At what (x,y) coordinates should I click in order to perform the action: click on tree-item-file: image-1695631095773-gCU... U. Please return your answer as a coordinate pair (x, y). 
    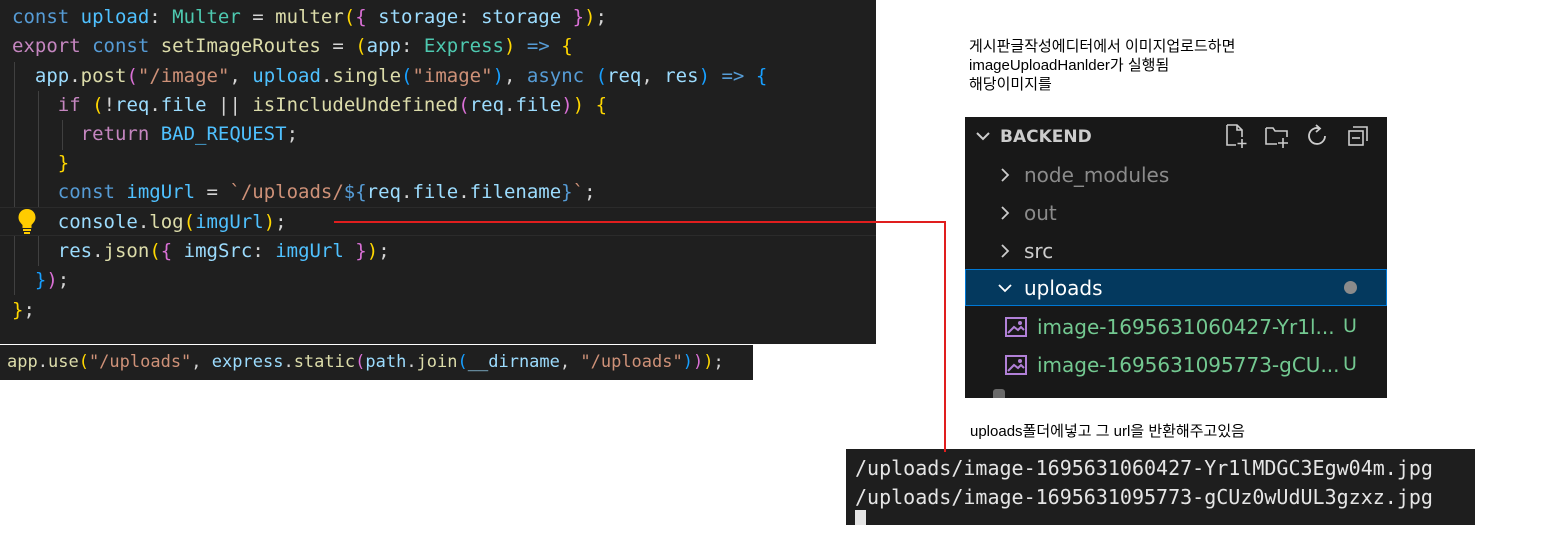
    Looking at the image, I should click on (1176, 365).